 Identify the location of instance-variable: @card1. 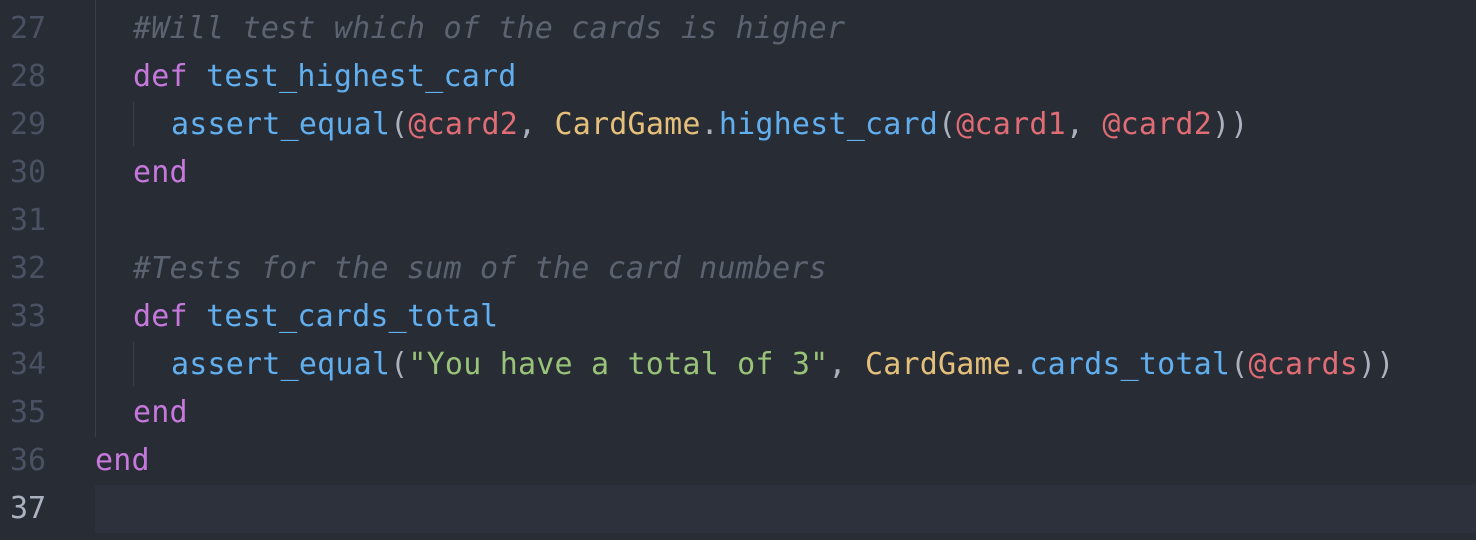
(1011, 124).